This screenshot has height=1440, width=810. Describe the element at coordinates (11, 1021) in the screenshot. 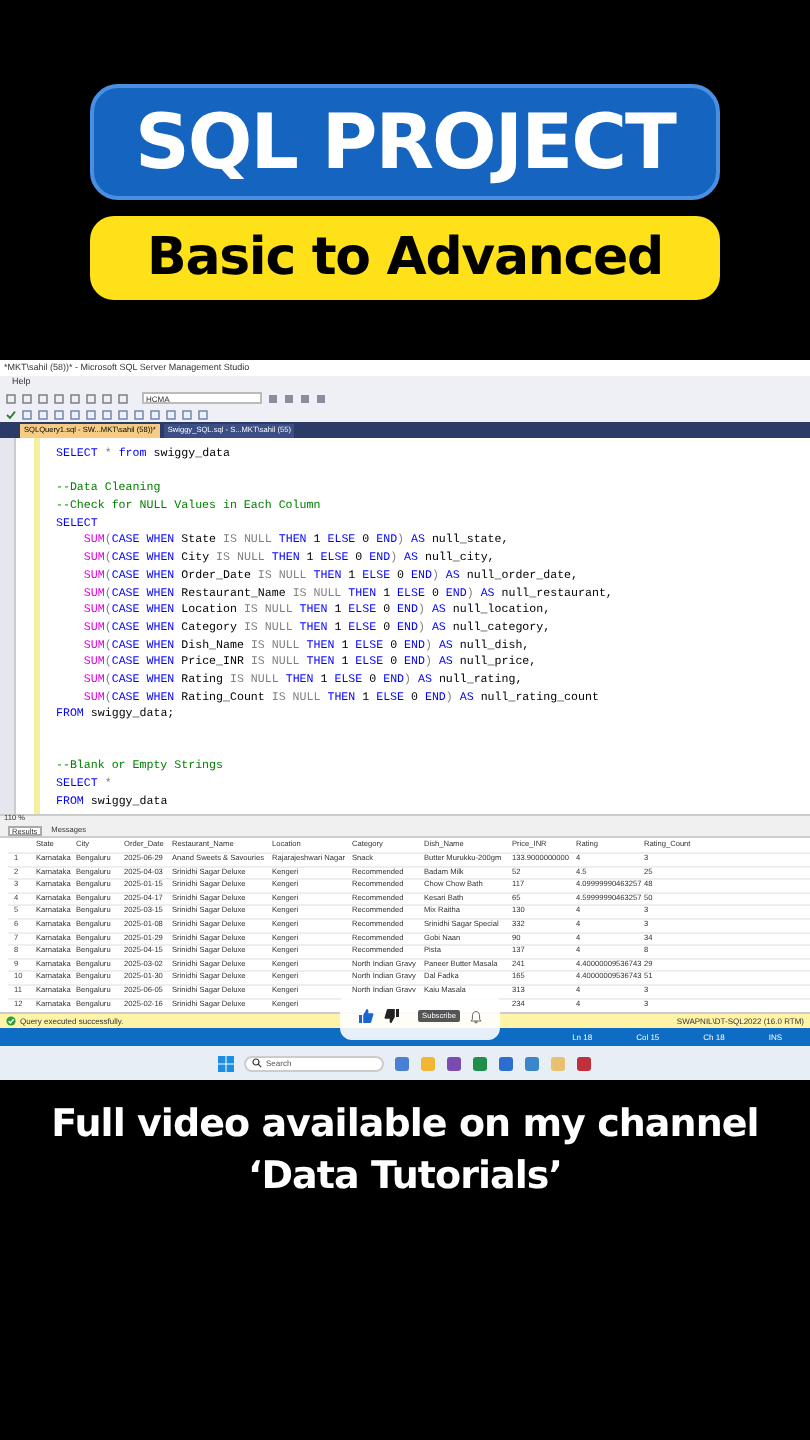

I see `success-icon` at that location.